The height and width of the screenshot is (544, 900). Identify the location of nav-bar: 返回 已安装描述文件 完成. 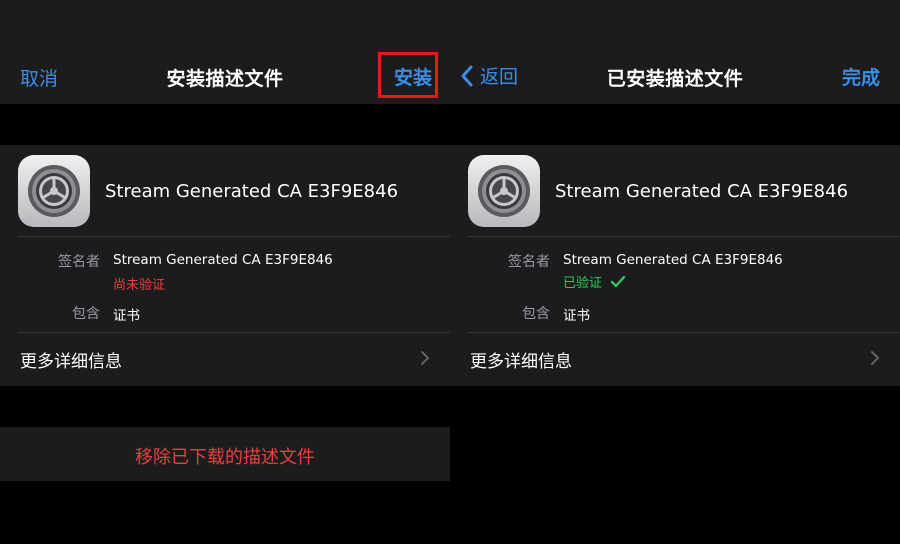
(675, 52).